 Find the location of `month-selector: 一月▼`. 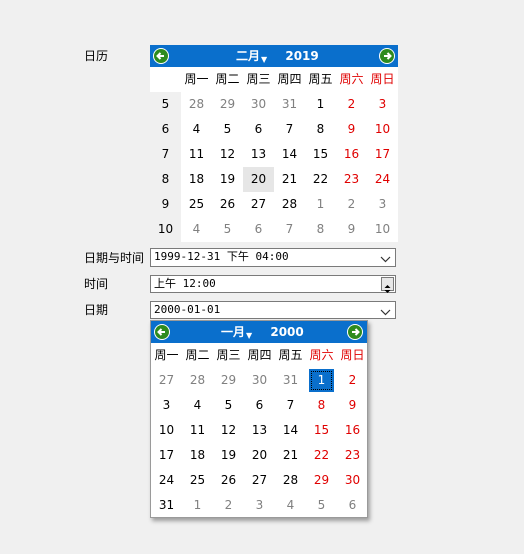

month-selector: 一月▼ is located at coordinates (236, 332).